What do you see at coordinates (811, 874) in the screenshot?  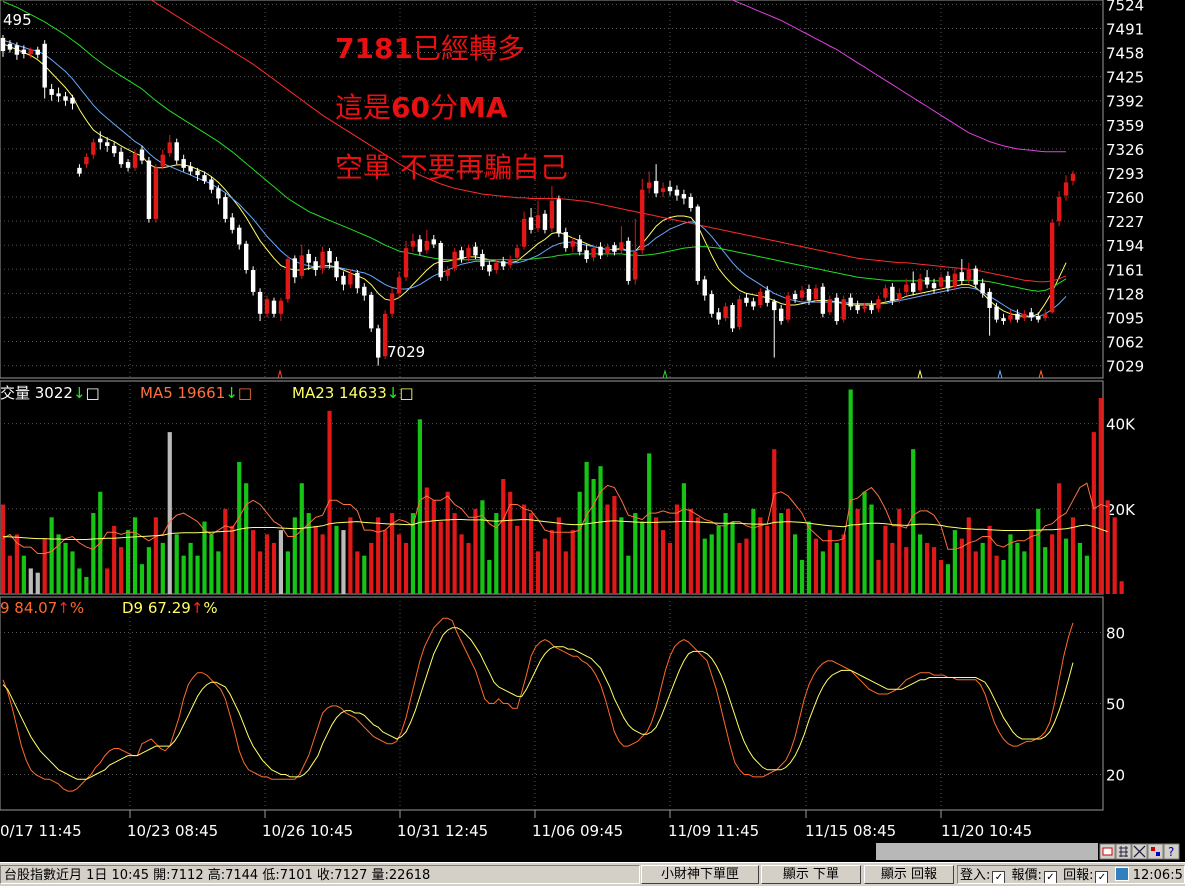 I see `show-order-button: 顯示 下單` at bounding box center [811, 874].